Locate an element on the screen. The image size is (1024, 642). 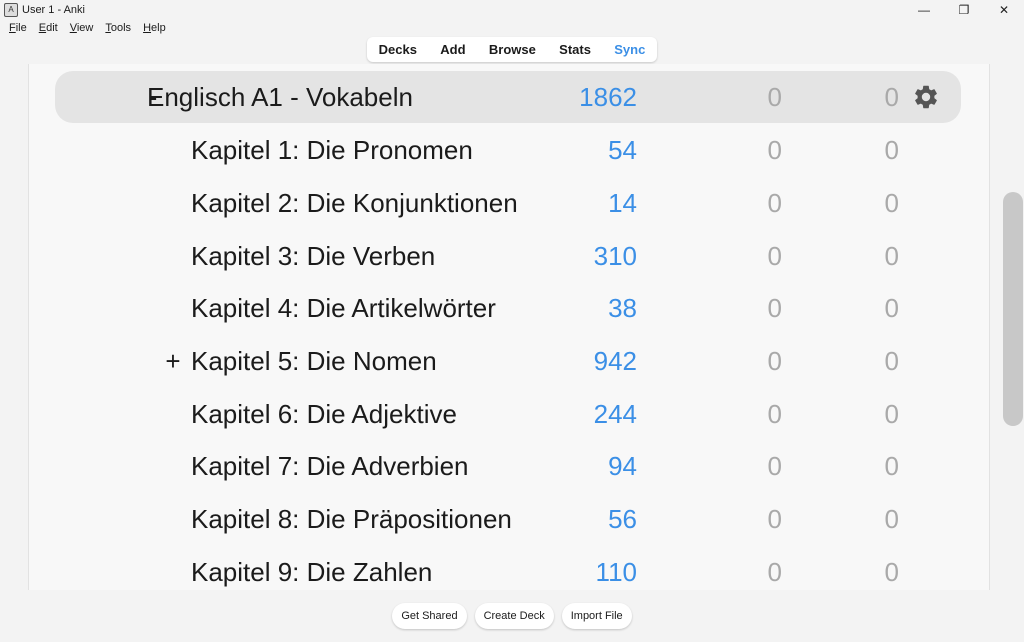
deck-name: Kapitel 5: Die Nomen is located at coordinates (314, 361).